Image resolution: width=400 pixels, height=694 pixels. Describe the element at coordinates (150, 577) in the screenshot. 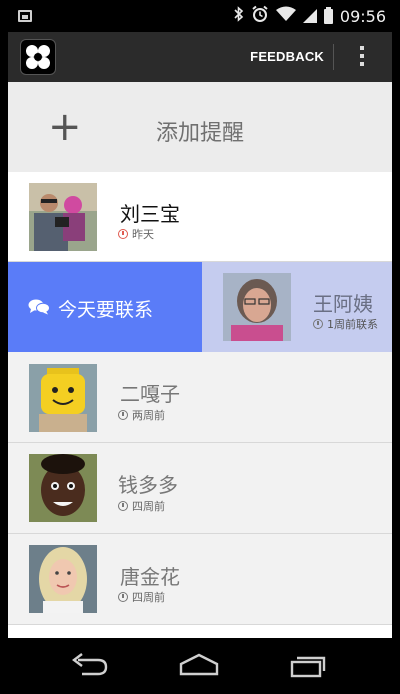

I see `contact-name: 唐金花` at that location.